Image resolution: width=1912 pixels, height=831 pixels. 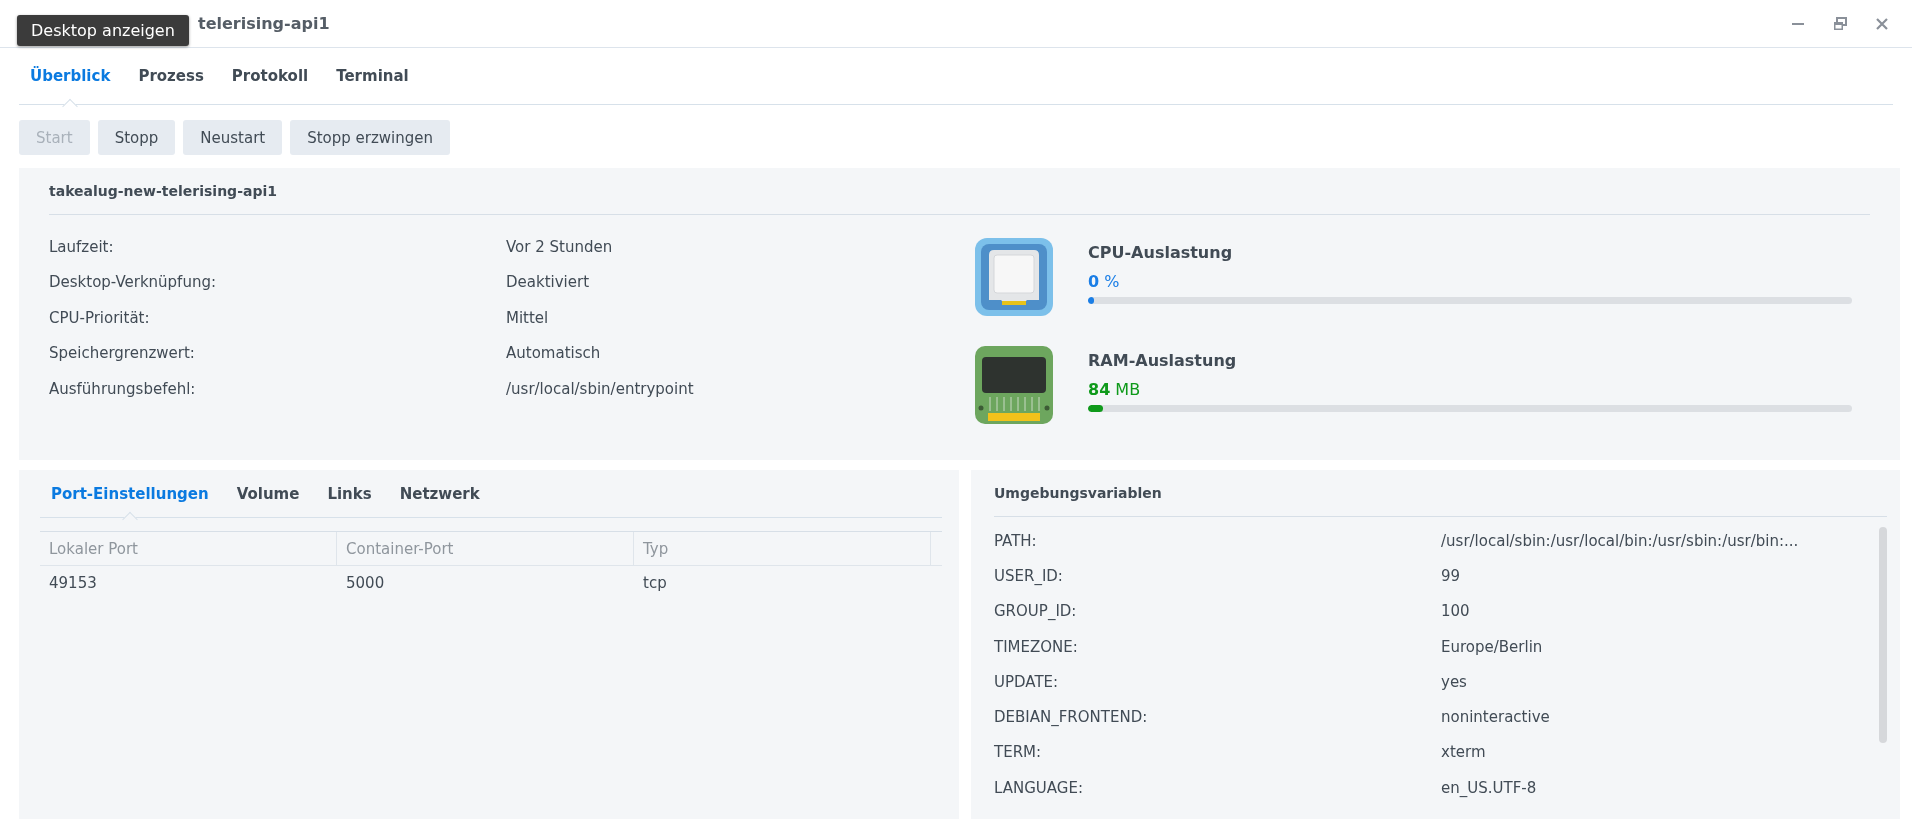 I want to click on variable-value: Europe/Berlin, so click(x=1492, y=646).